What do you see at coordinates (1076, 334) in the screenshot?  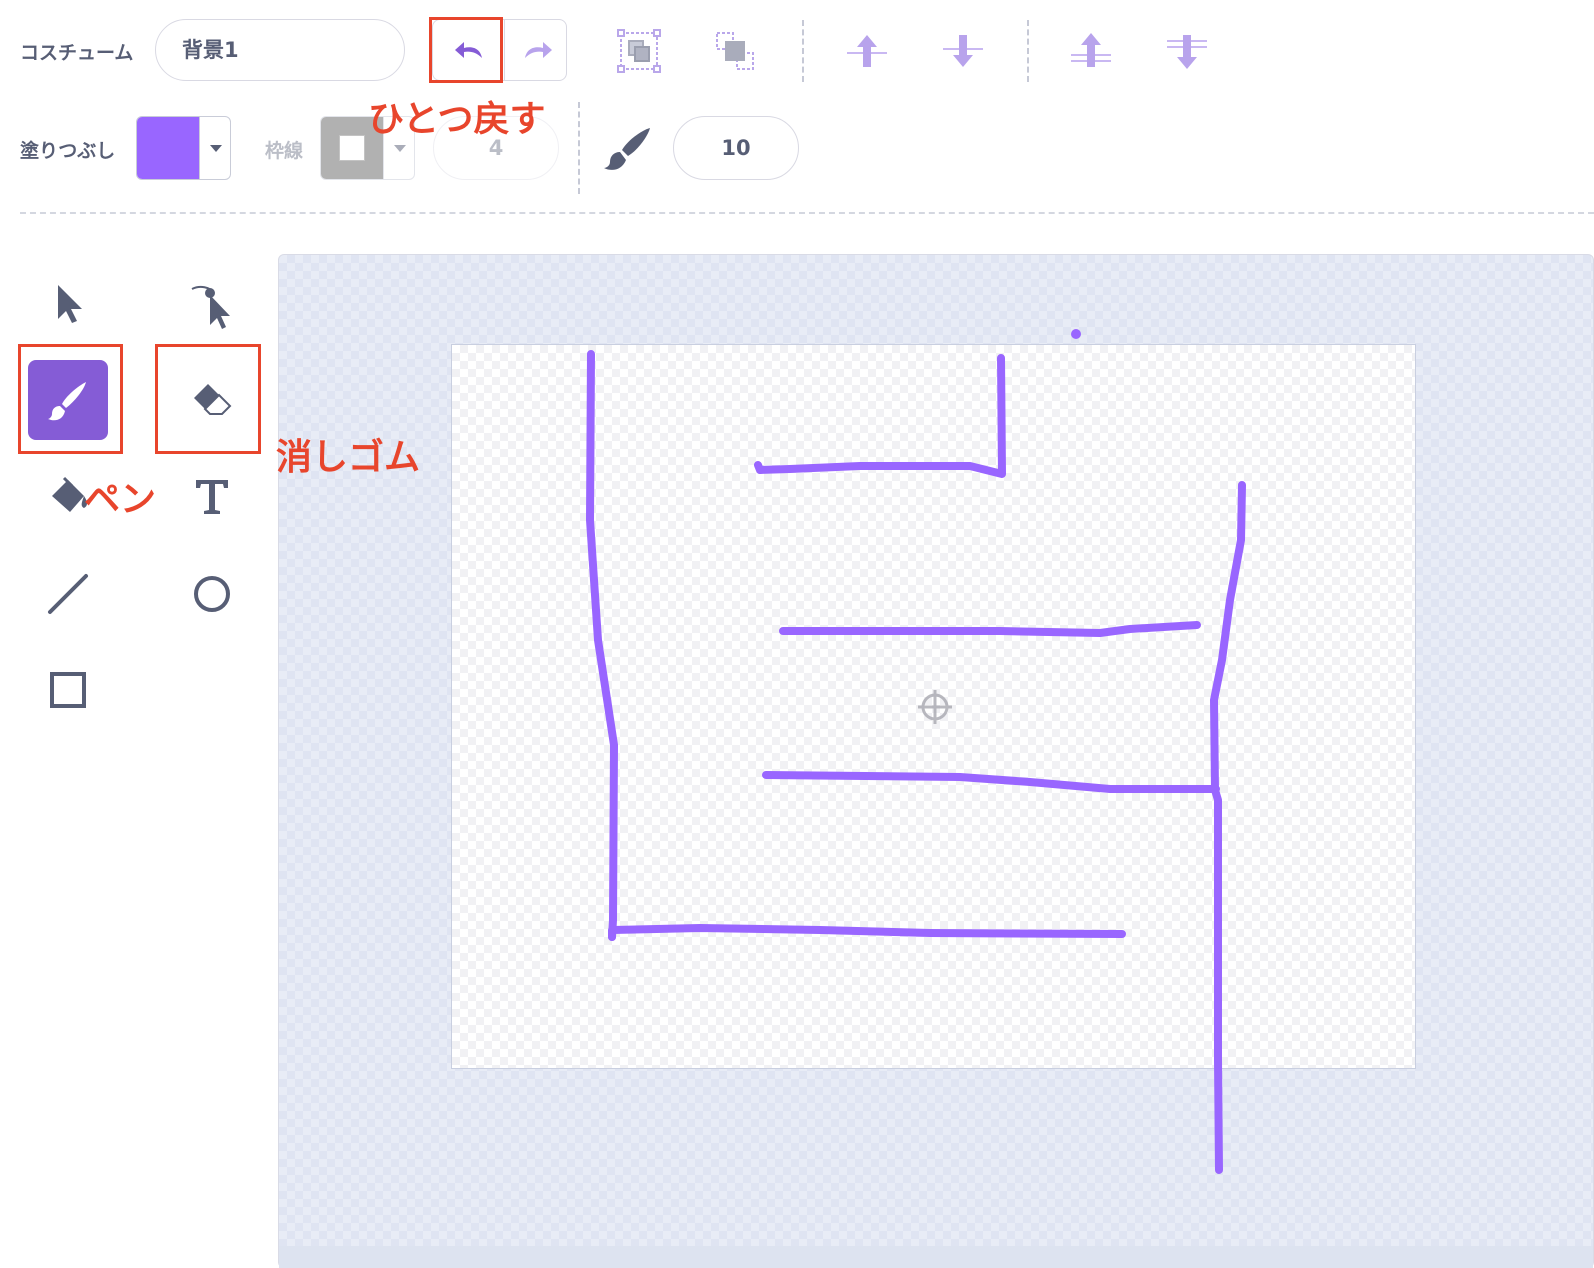 I see `drawn-dot` at bounding box center [1076, 334].